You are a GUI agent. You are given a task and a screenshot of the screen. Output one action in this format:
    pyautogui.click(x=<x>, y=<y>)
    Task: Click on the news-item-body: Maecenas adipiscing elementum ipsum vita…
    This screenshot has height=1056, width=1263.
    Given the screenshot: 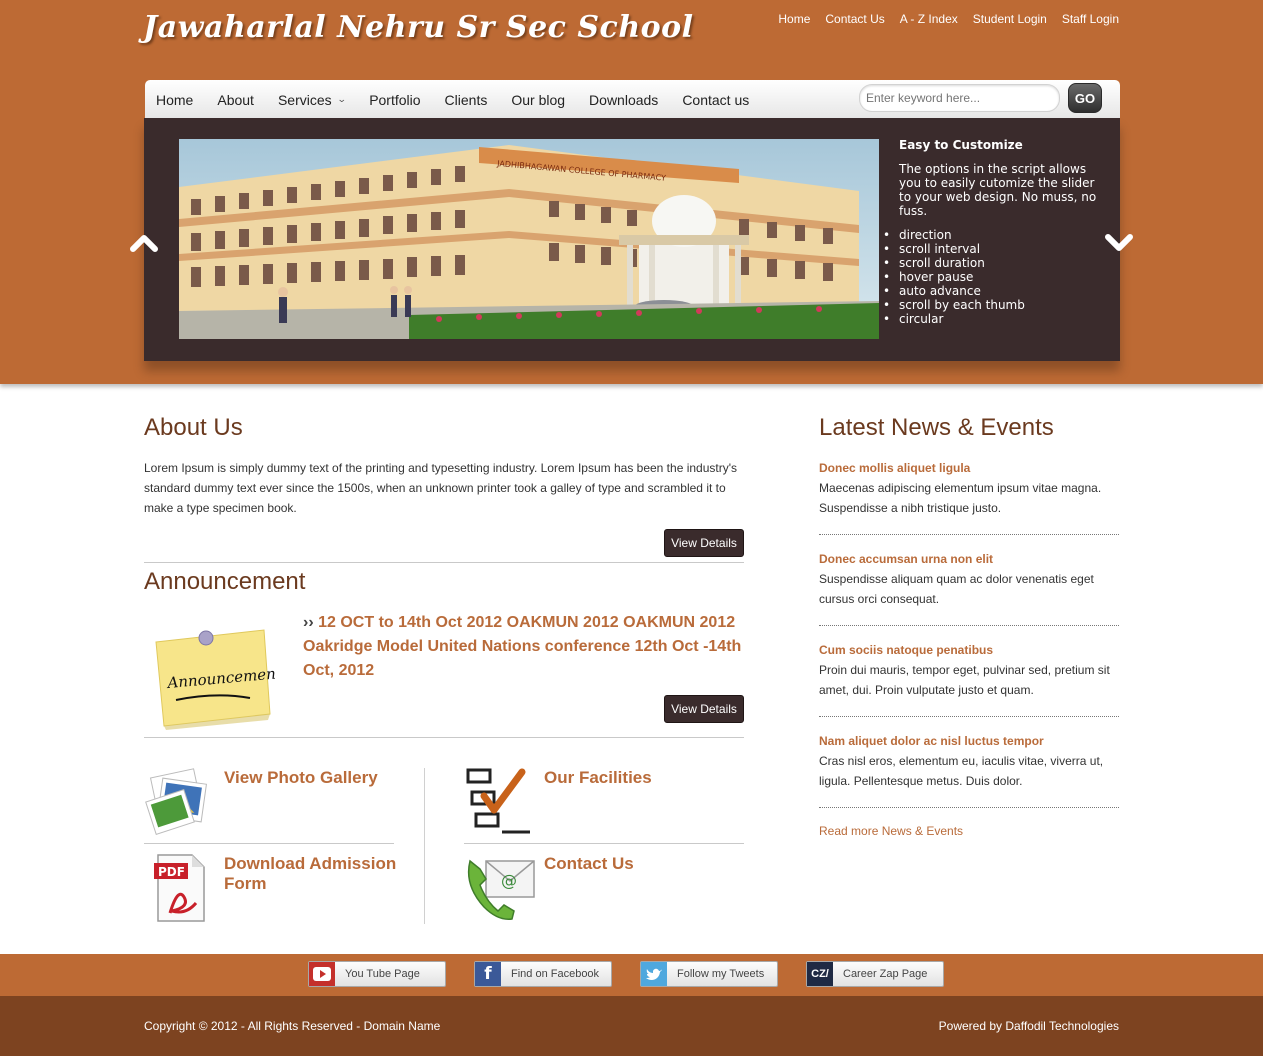 What is the action you would take?
    pyautogui.click(x=960, y=498)
    